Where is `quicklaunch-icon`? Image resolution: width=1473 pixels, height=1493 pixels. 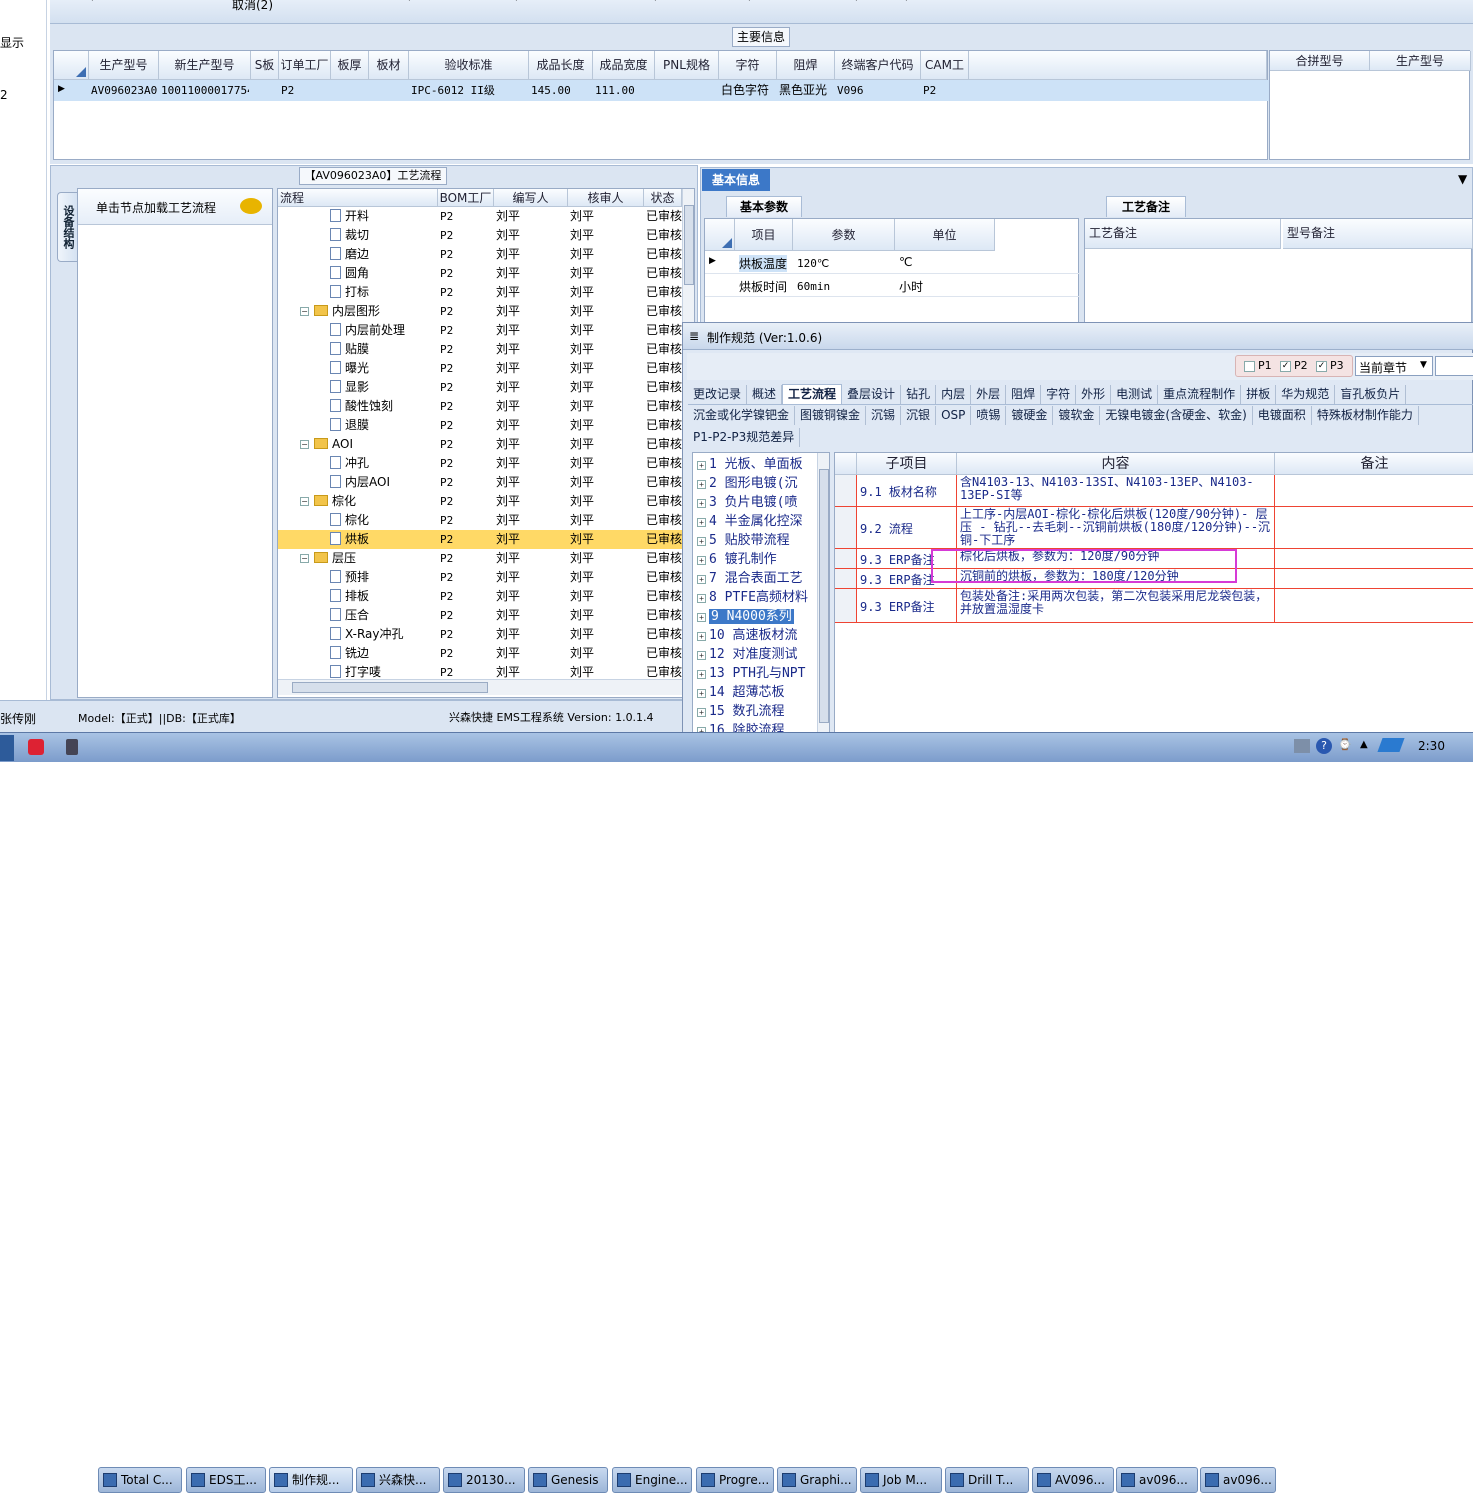
quicklaunch-icon is located at coordinates (36, 747).